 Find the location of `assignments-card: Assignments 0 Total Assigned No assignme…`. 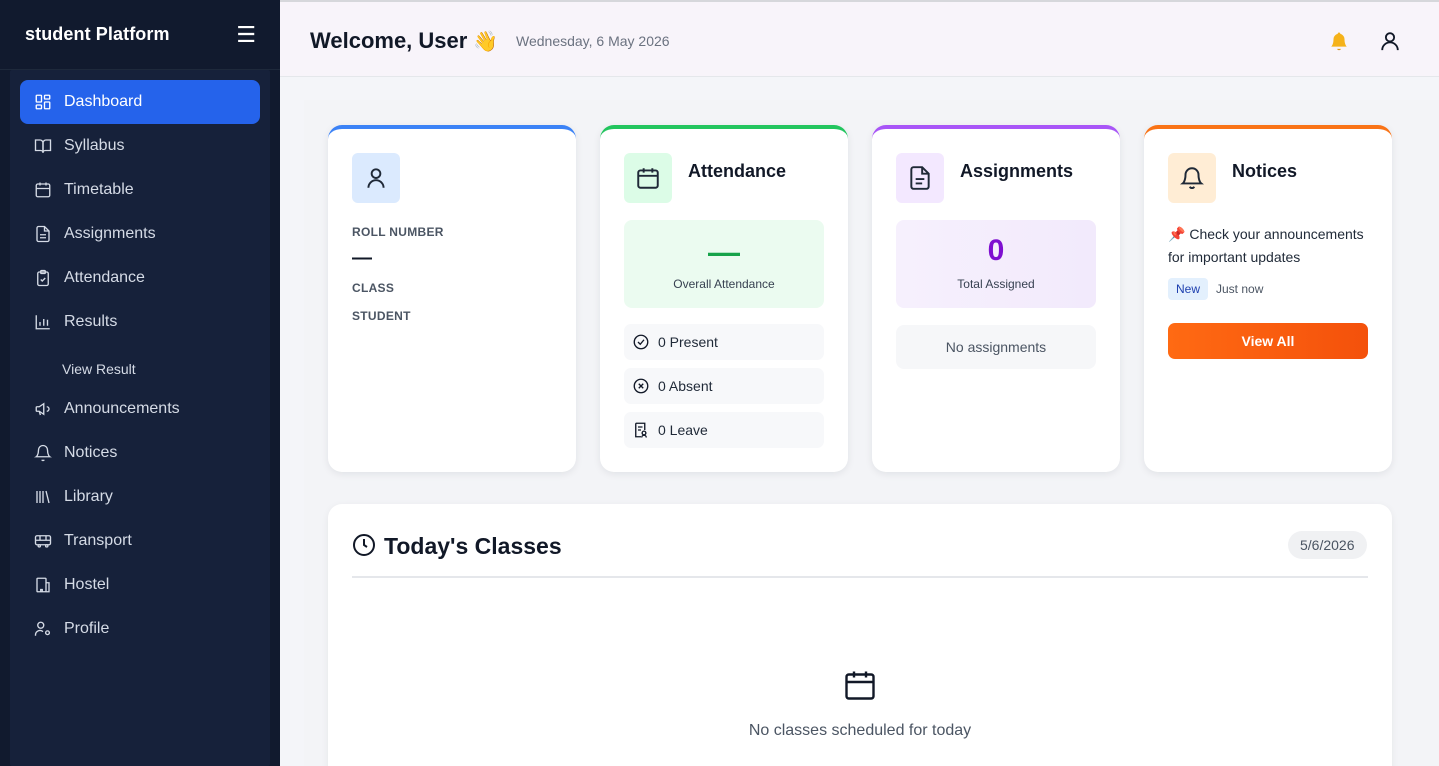

assignments-card: Assignments 0 Total Assigned No assignme… is located at coordinates (996, 298).